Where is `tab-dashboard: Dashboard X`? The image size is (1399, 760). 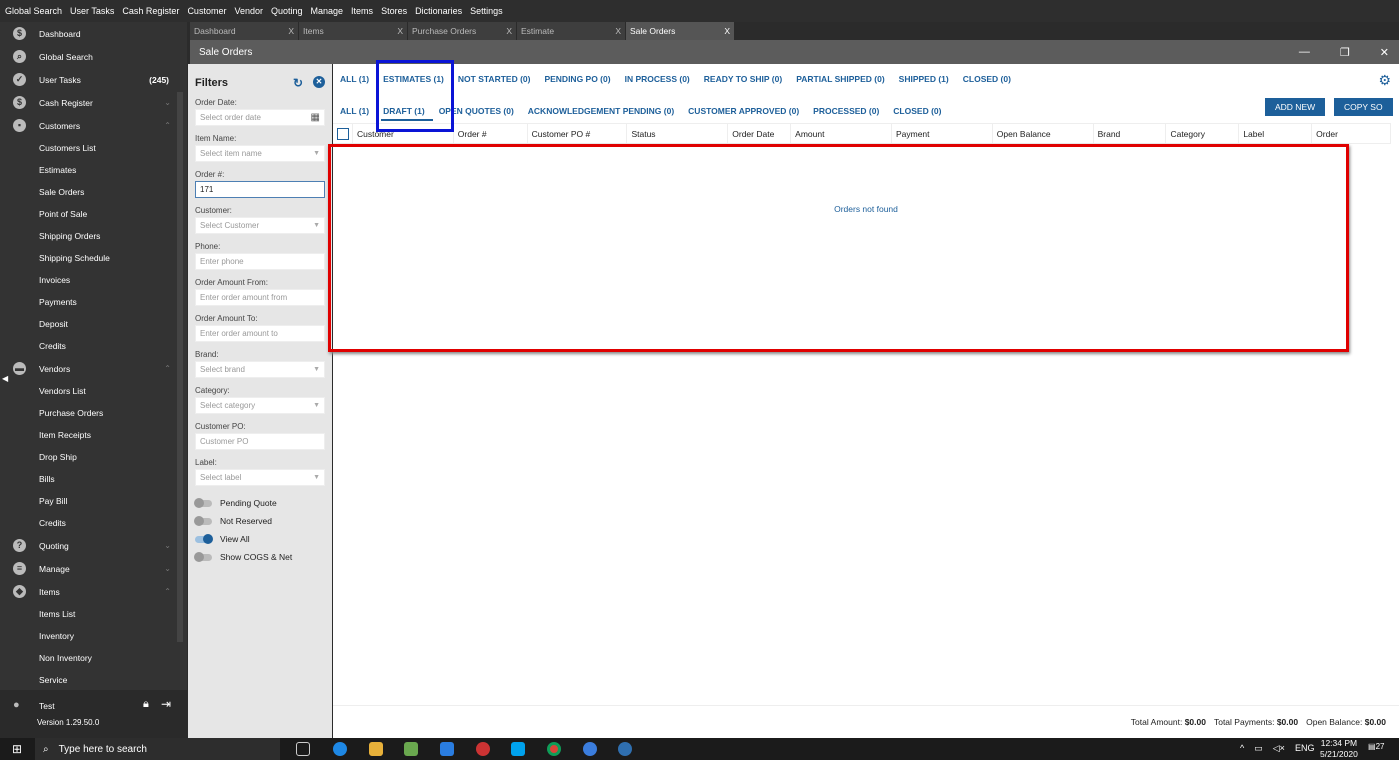 tab-dashboard: Dashboard X is located at coordinates (244, 31).